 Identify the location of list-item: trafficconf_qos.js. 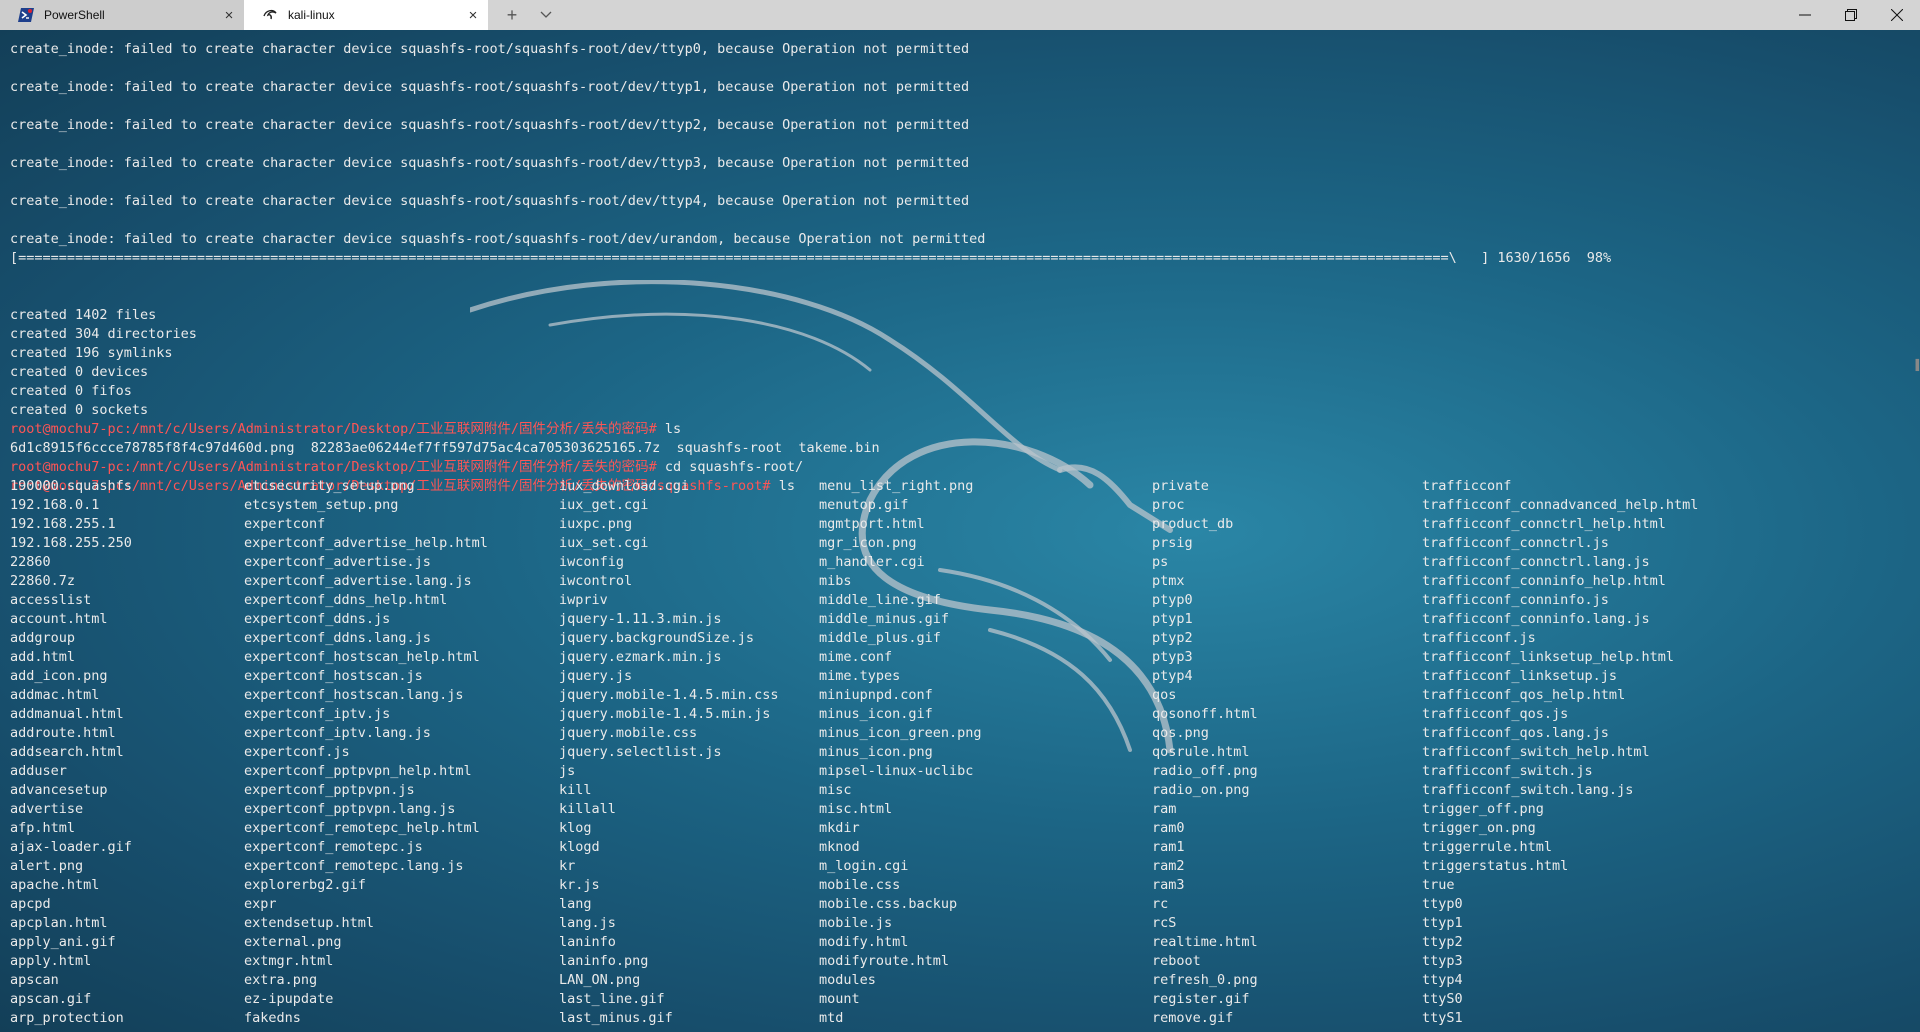
(1495, 714).